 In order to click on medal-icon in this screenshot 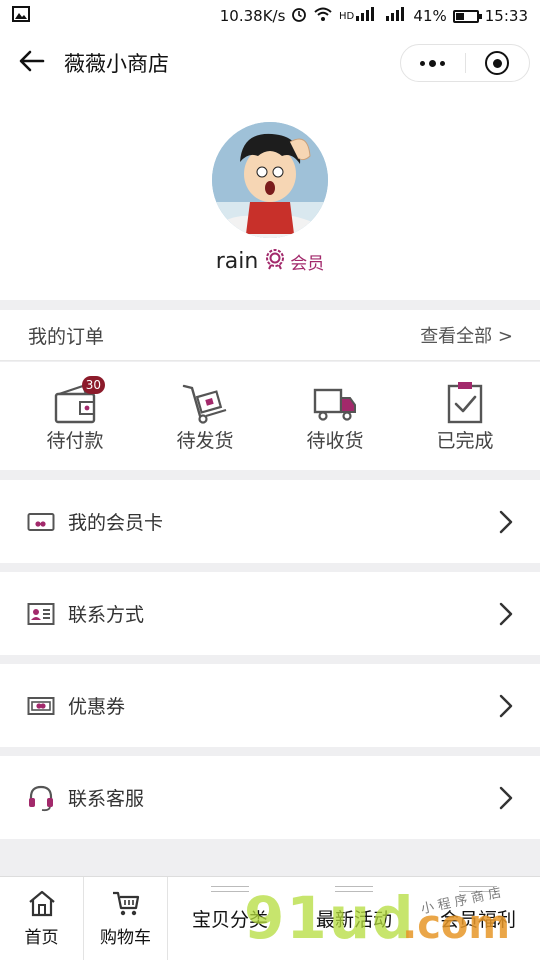, I will do `click(275, 261)`.